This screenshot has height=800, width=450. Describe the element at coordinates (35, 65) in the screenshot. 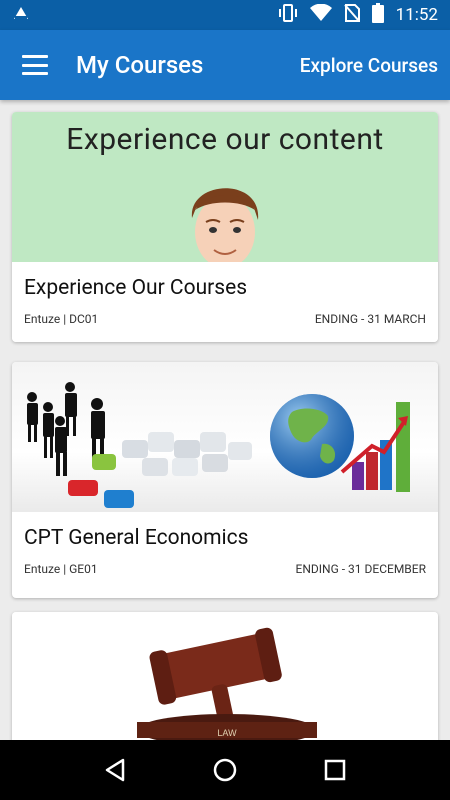

I see `hamburger-menu-icon` at that location.